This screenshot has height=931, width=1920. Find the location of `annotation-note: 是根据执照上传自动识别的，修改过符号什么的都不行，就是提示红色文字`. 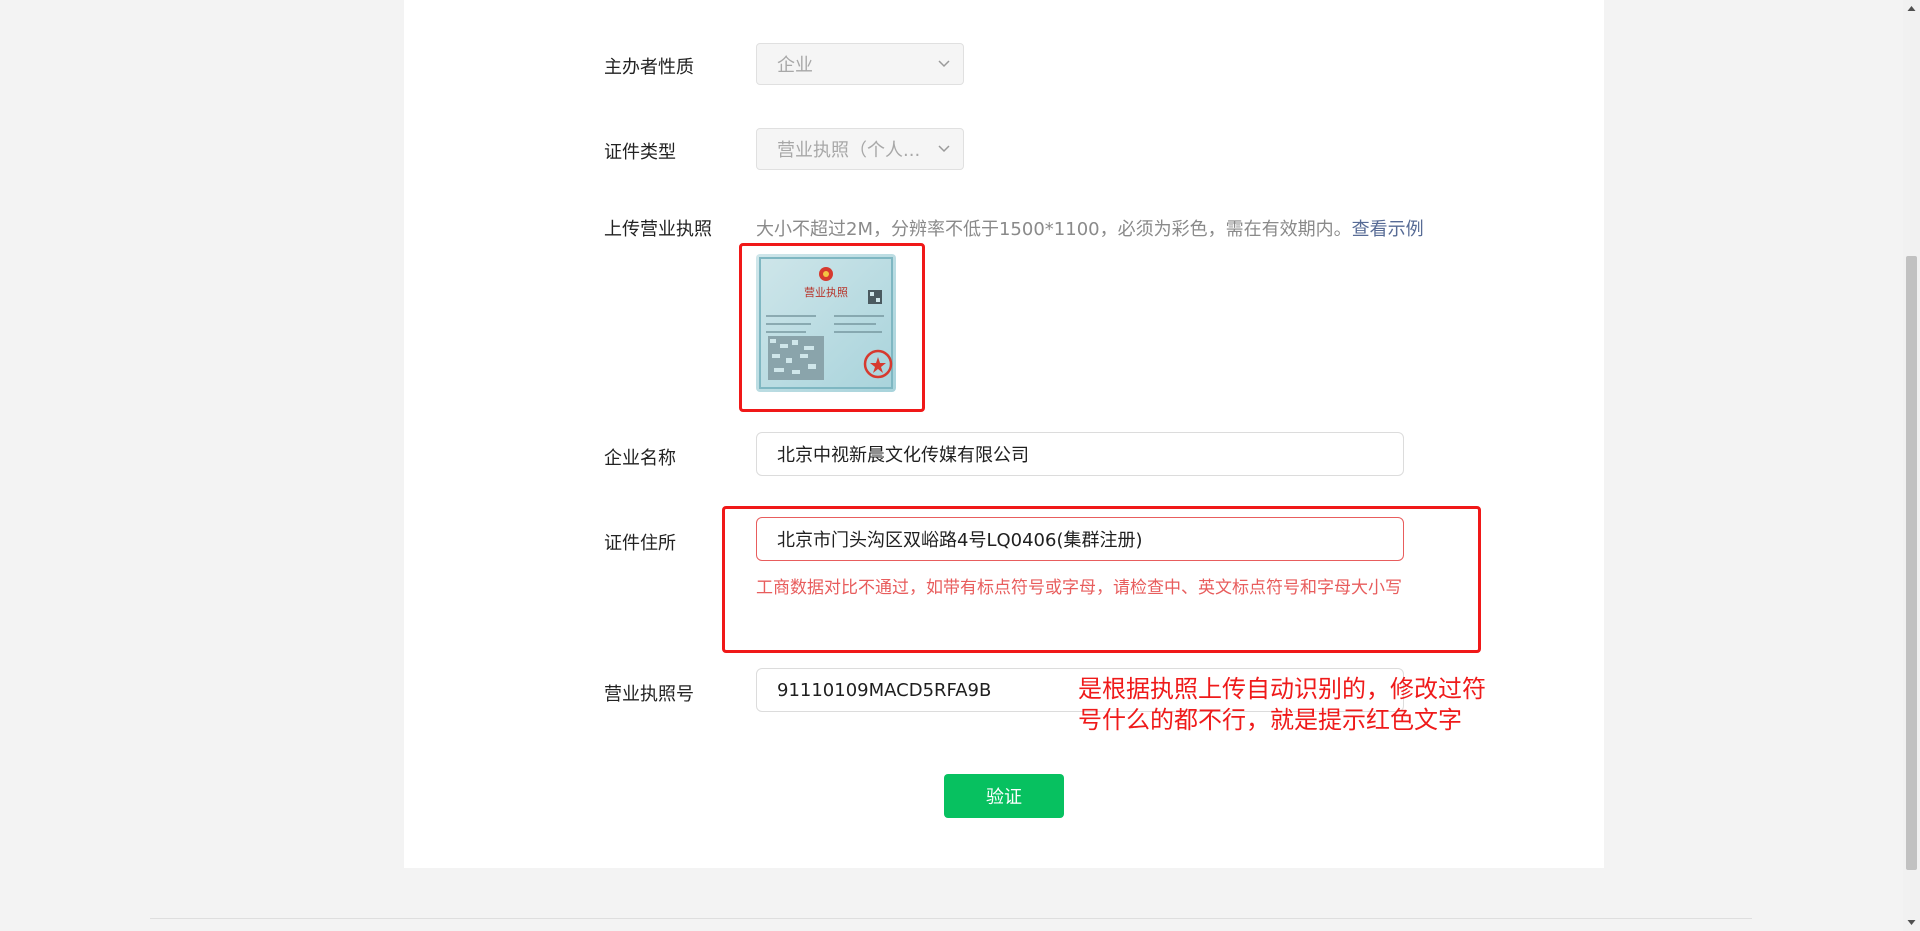

annotation-note: 是根据执照上传自动识别的，修改过符号什么的都不行，就是提示红色文字 is located at coordinates (1282, 704).